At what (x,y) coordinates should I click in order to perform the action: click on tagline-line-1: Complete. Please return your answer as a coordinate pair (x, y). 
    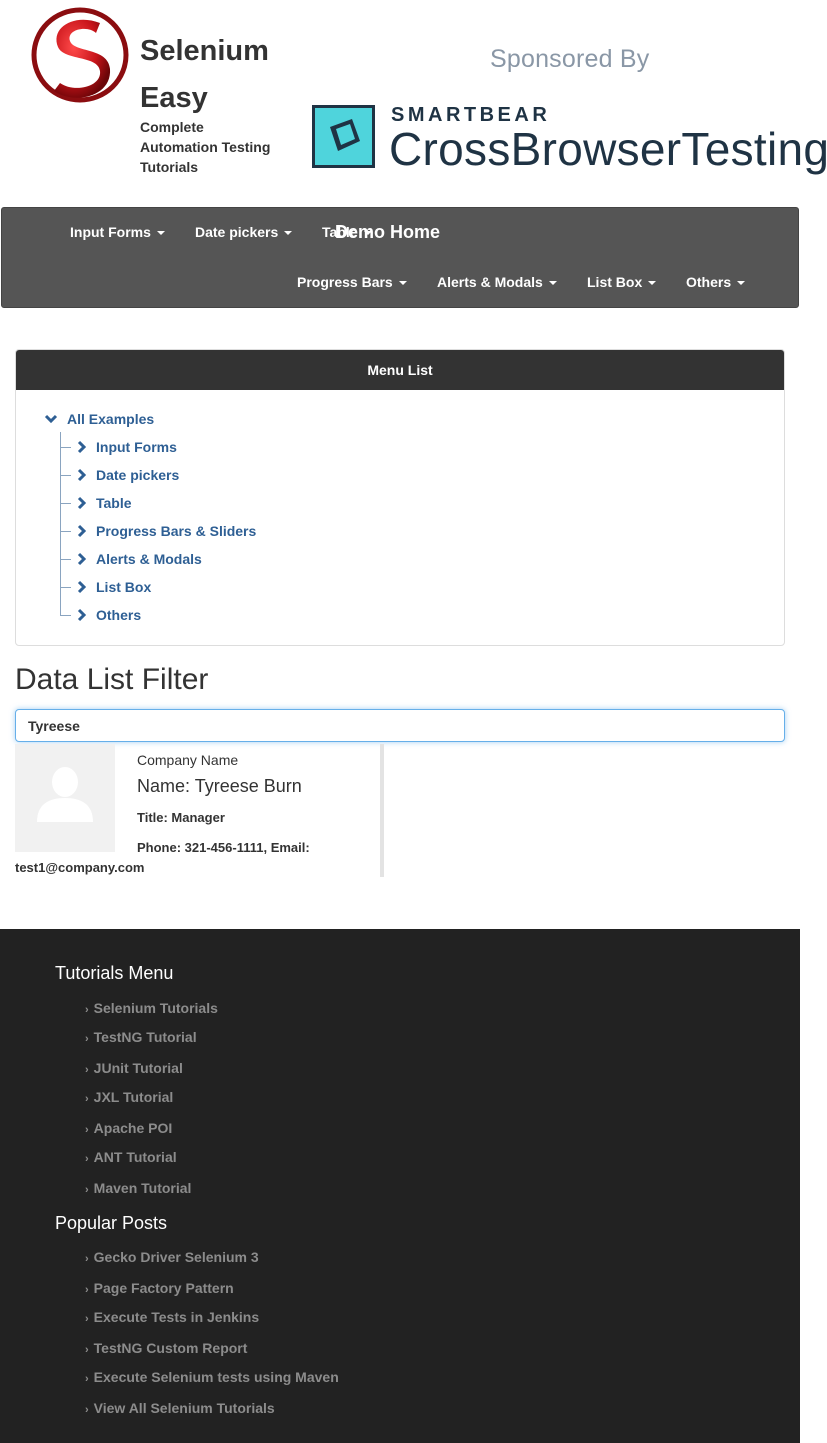
    Looking at the image, I should click on (172, 127).